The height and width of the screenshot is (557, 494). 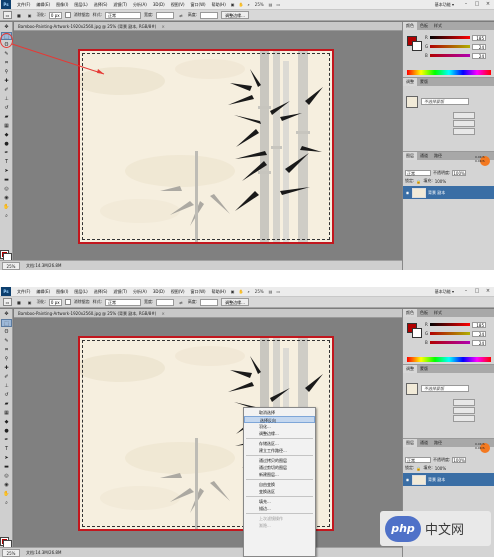 What do you see at coordinates (6, 503) in the screenshot?
I see `zoom-tool-icon: ⌕` at bounding box center [6, 503].